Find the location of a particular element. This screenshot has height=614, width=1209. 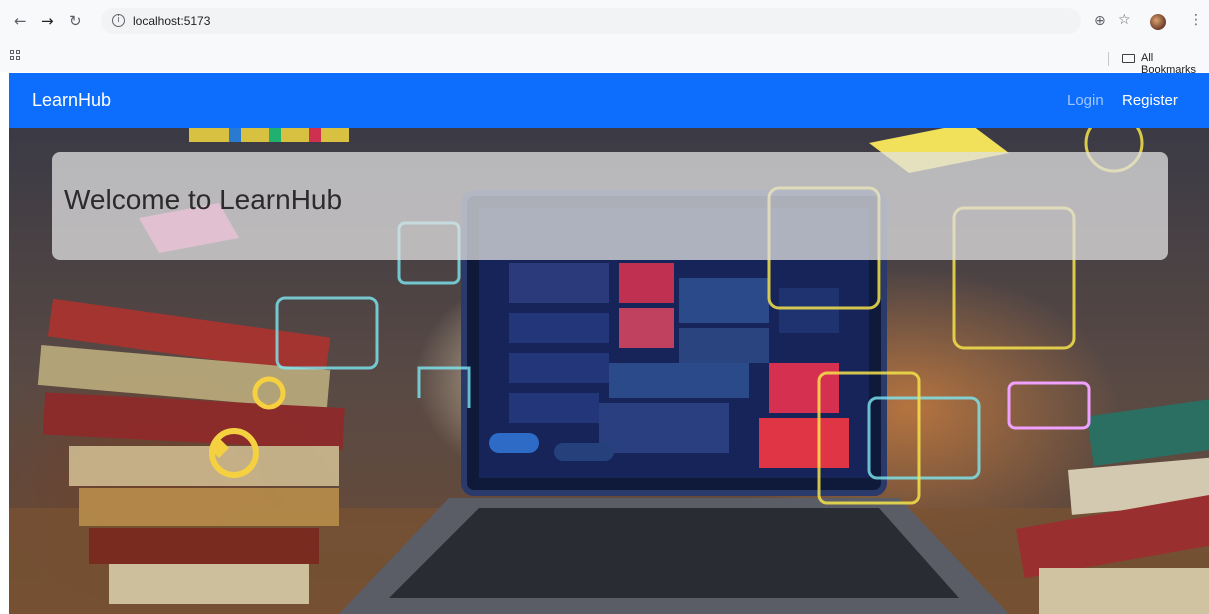

app-navbar: LearnHub Login Register is located at coordinates (609, 100).